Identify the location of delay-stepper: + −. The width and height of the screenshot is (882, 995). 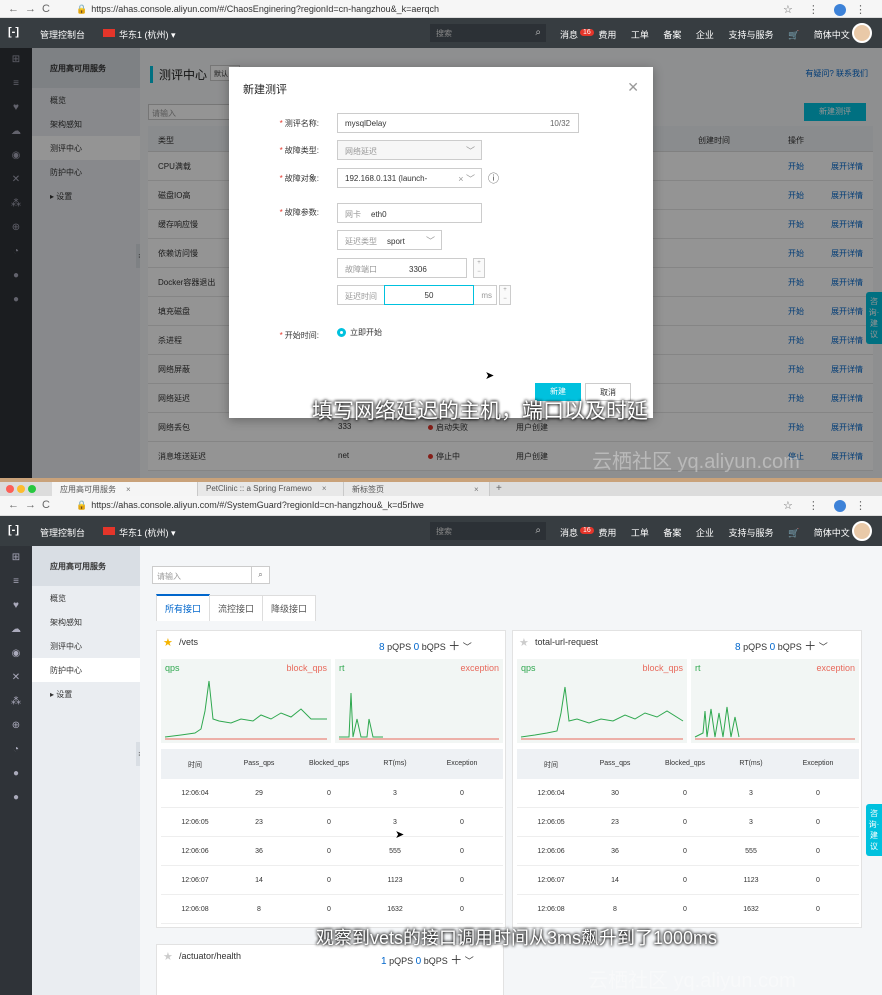
(505, 295).